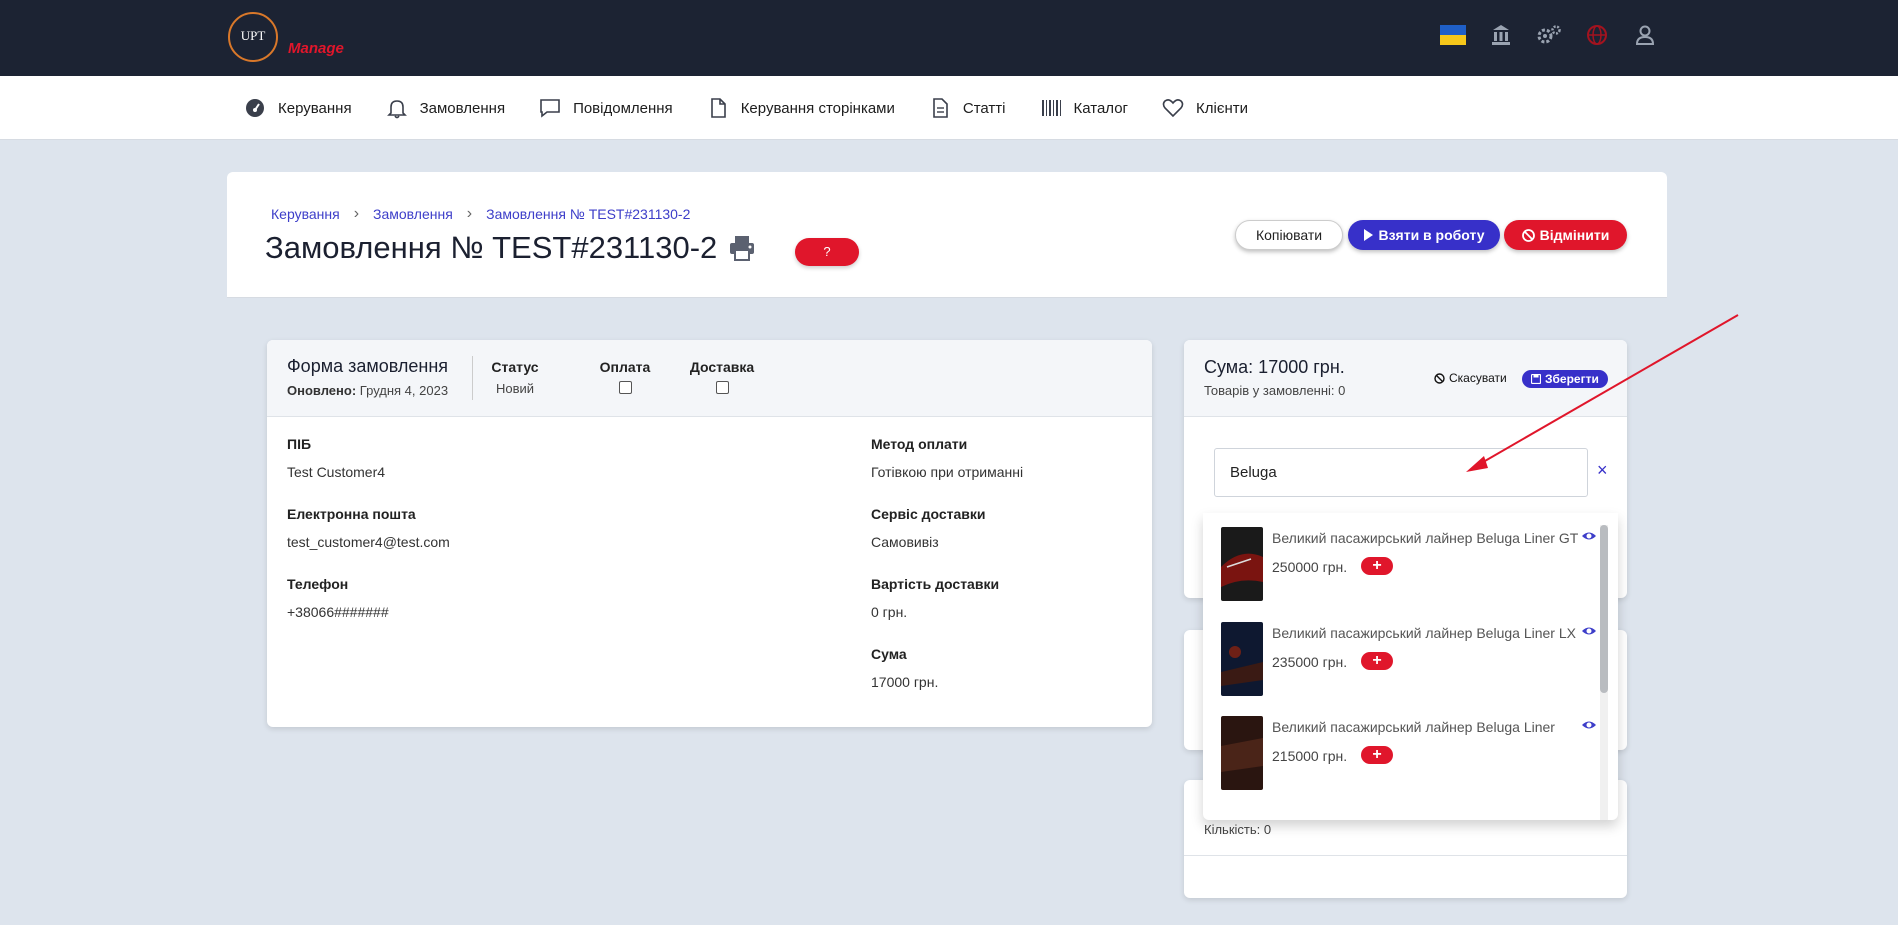  What do you see at coordinates (316, 48) in the screenshot?
I see `logo-manage-label: Manage` at bounding box center [316, 48].